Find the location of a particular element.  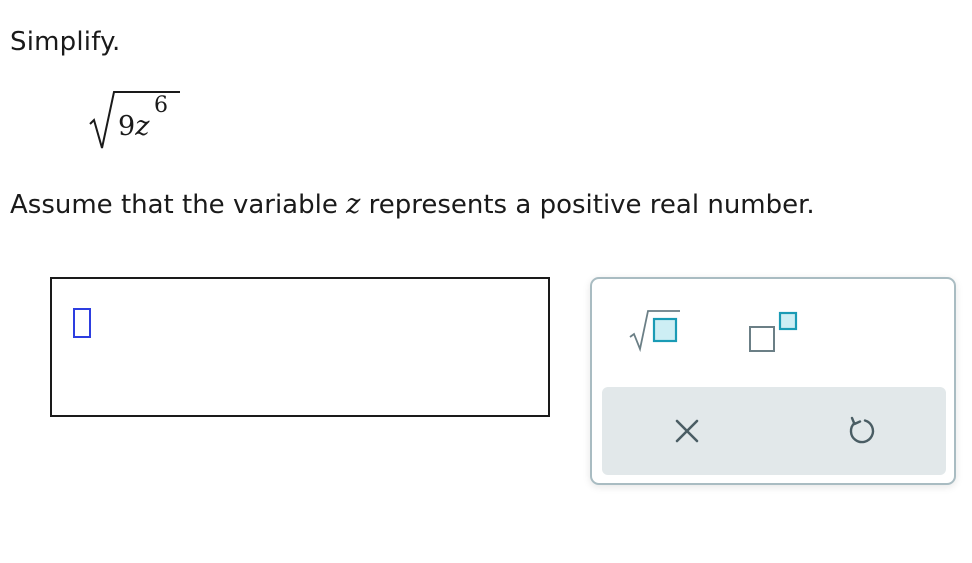

clear-x-icon is located at coordinates (687, 431).